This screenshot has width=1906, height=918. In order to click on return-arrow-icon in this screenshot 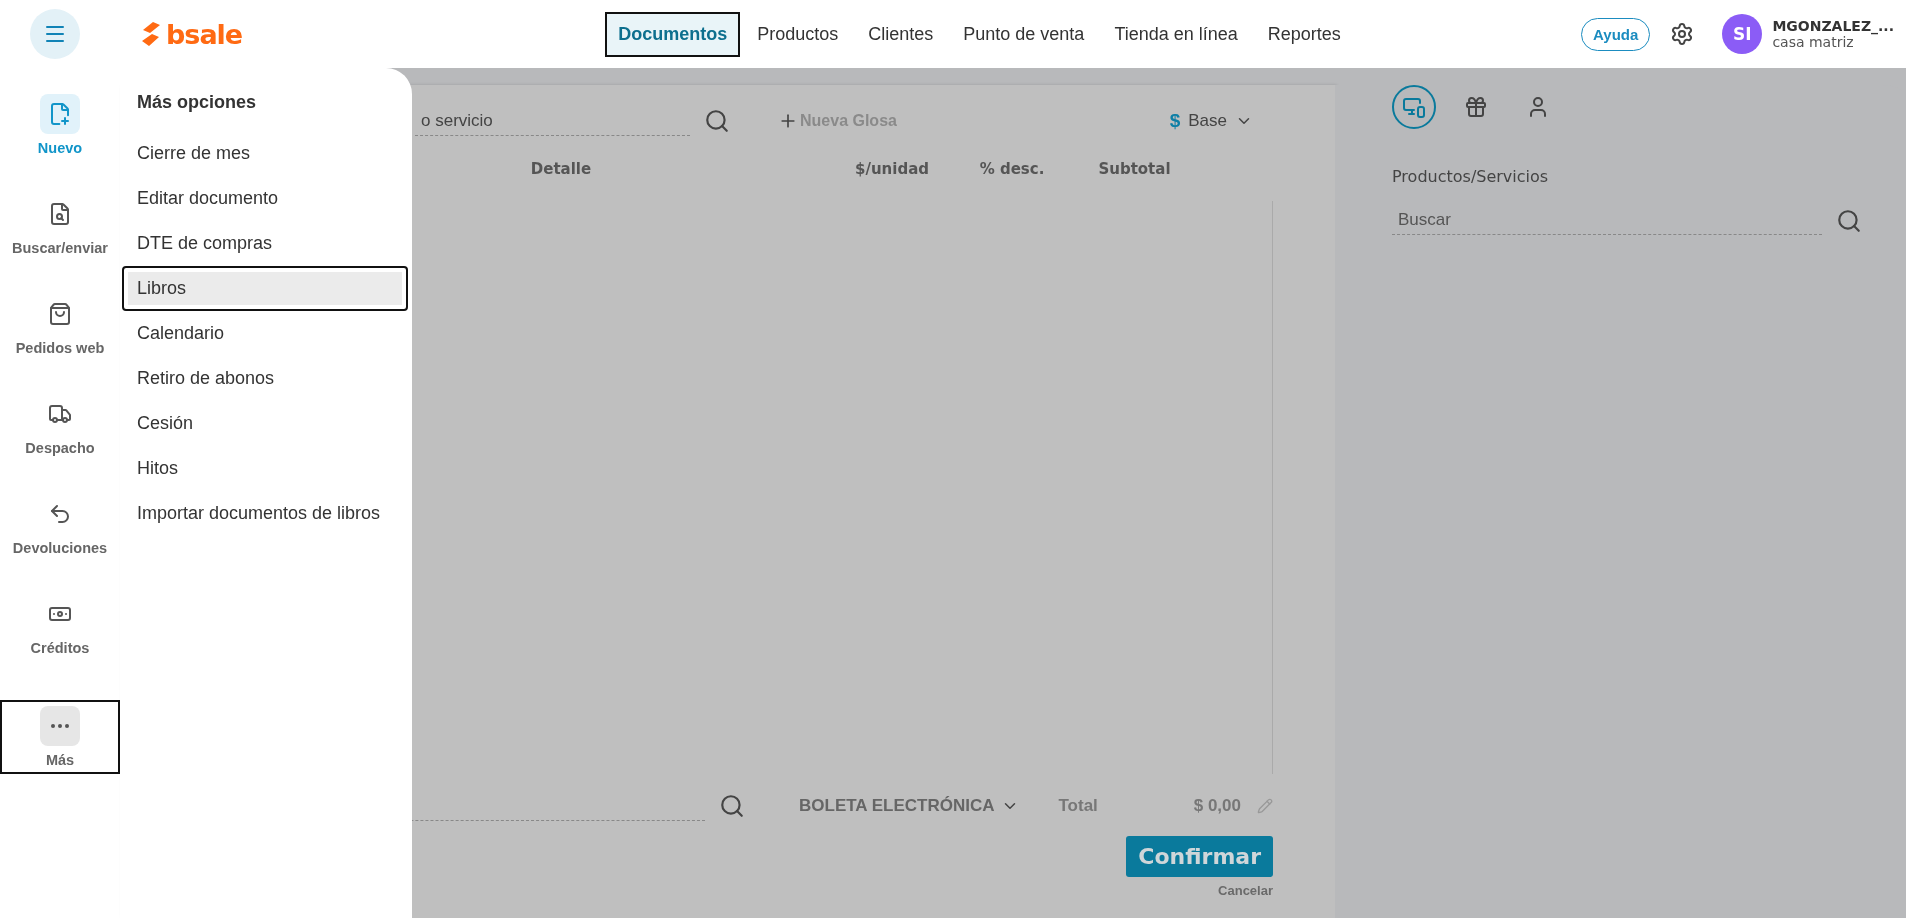, I will do `click(60, 514)`.